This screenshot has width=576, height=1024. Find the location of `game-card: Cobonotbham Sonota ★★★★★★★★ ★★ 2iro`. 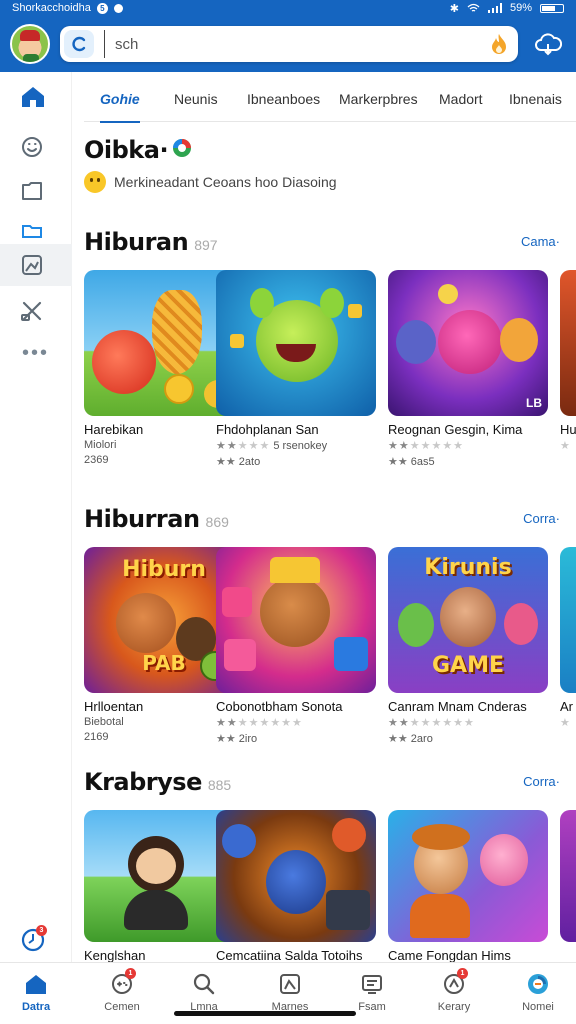

game-card: Cobonotbham Sonota ★★★★★★★★ ★★ 2iro is located at coordinates (296, 646).